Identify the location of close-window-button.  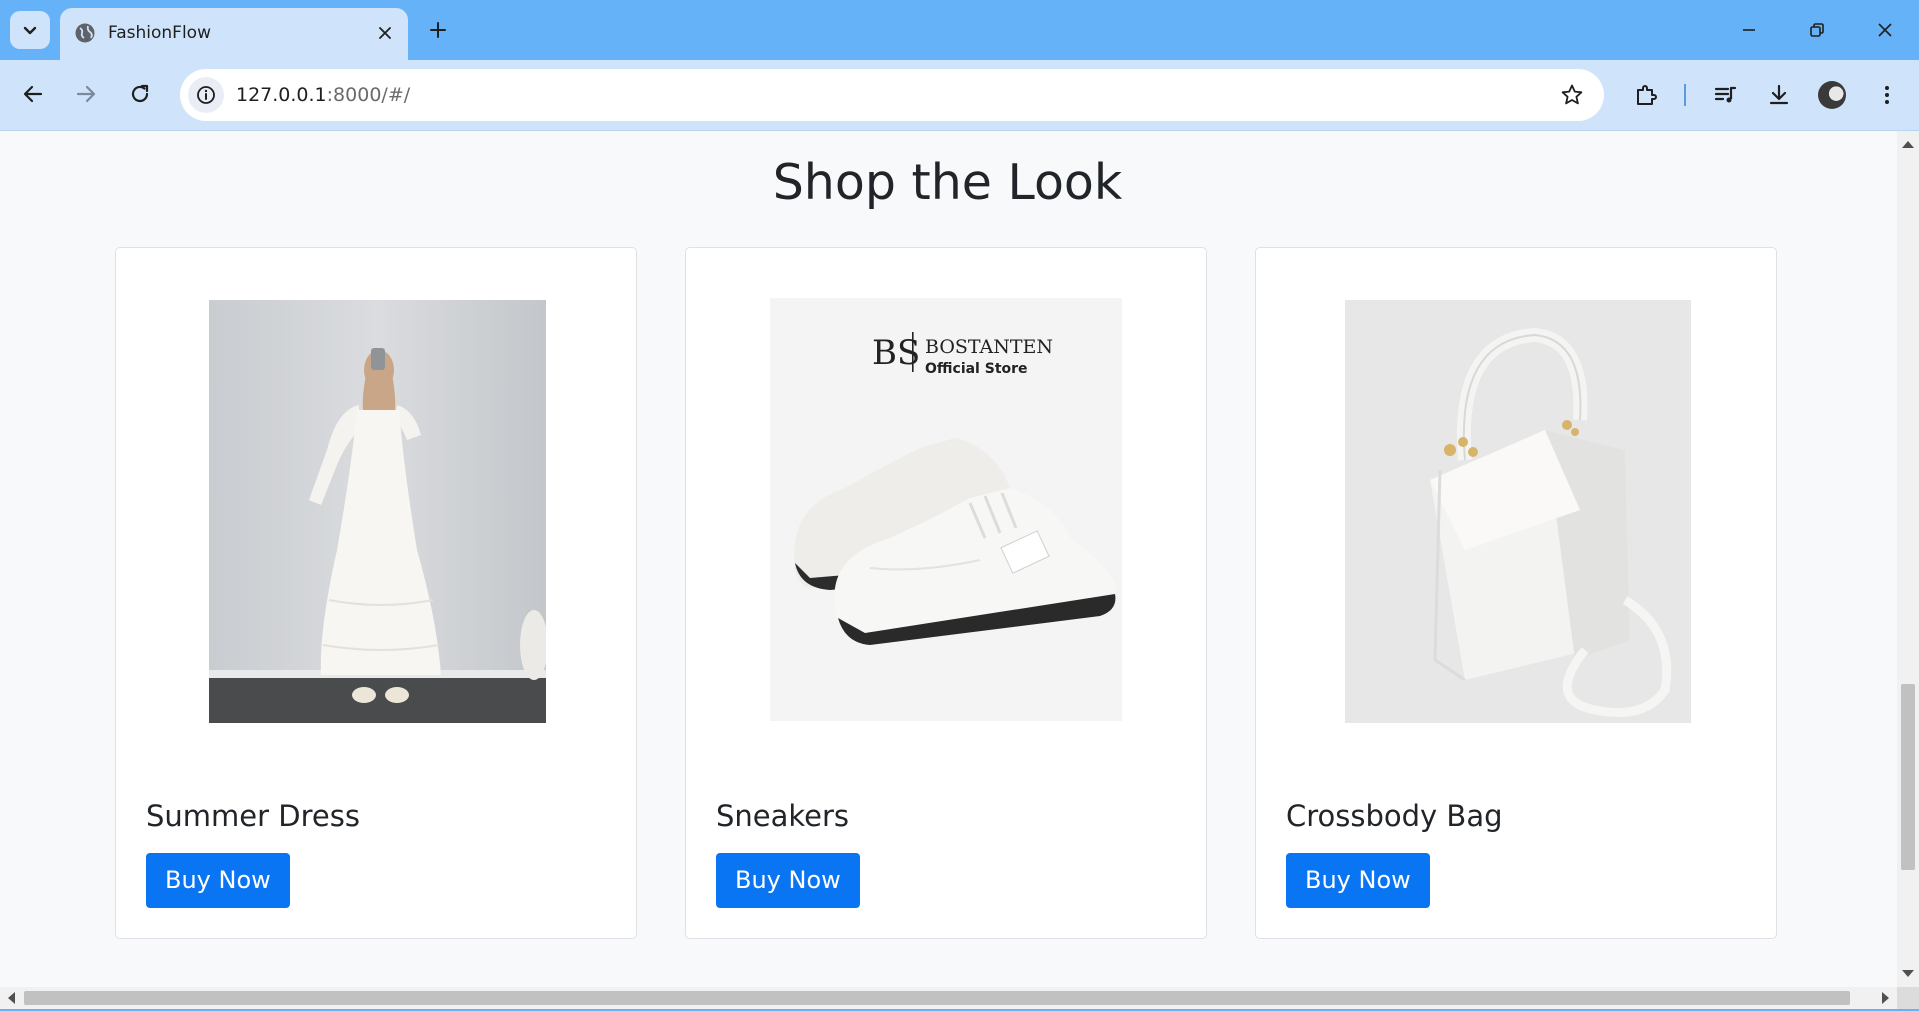
(1885, 30).